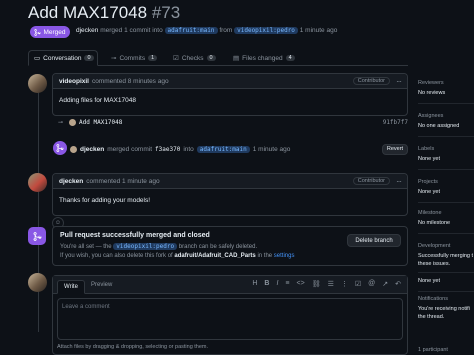 This screenshot has width=474, height=355. Describe the element at coordinates (230, 319) in the screenshot. I see `comment-textarea: Leave a comment` at that location.